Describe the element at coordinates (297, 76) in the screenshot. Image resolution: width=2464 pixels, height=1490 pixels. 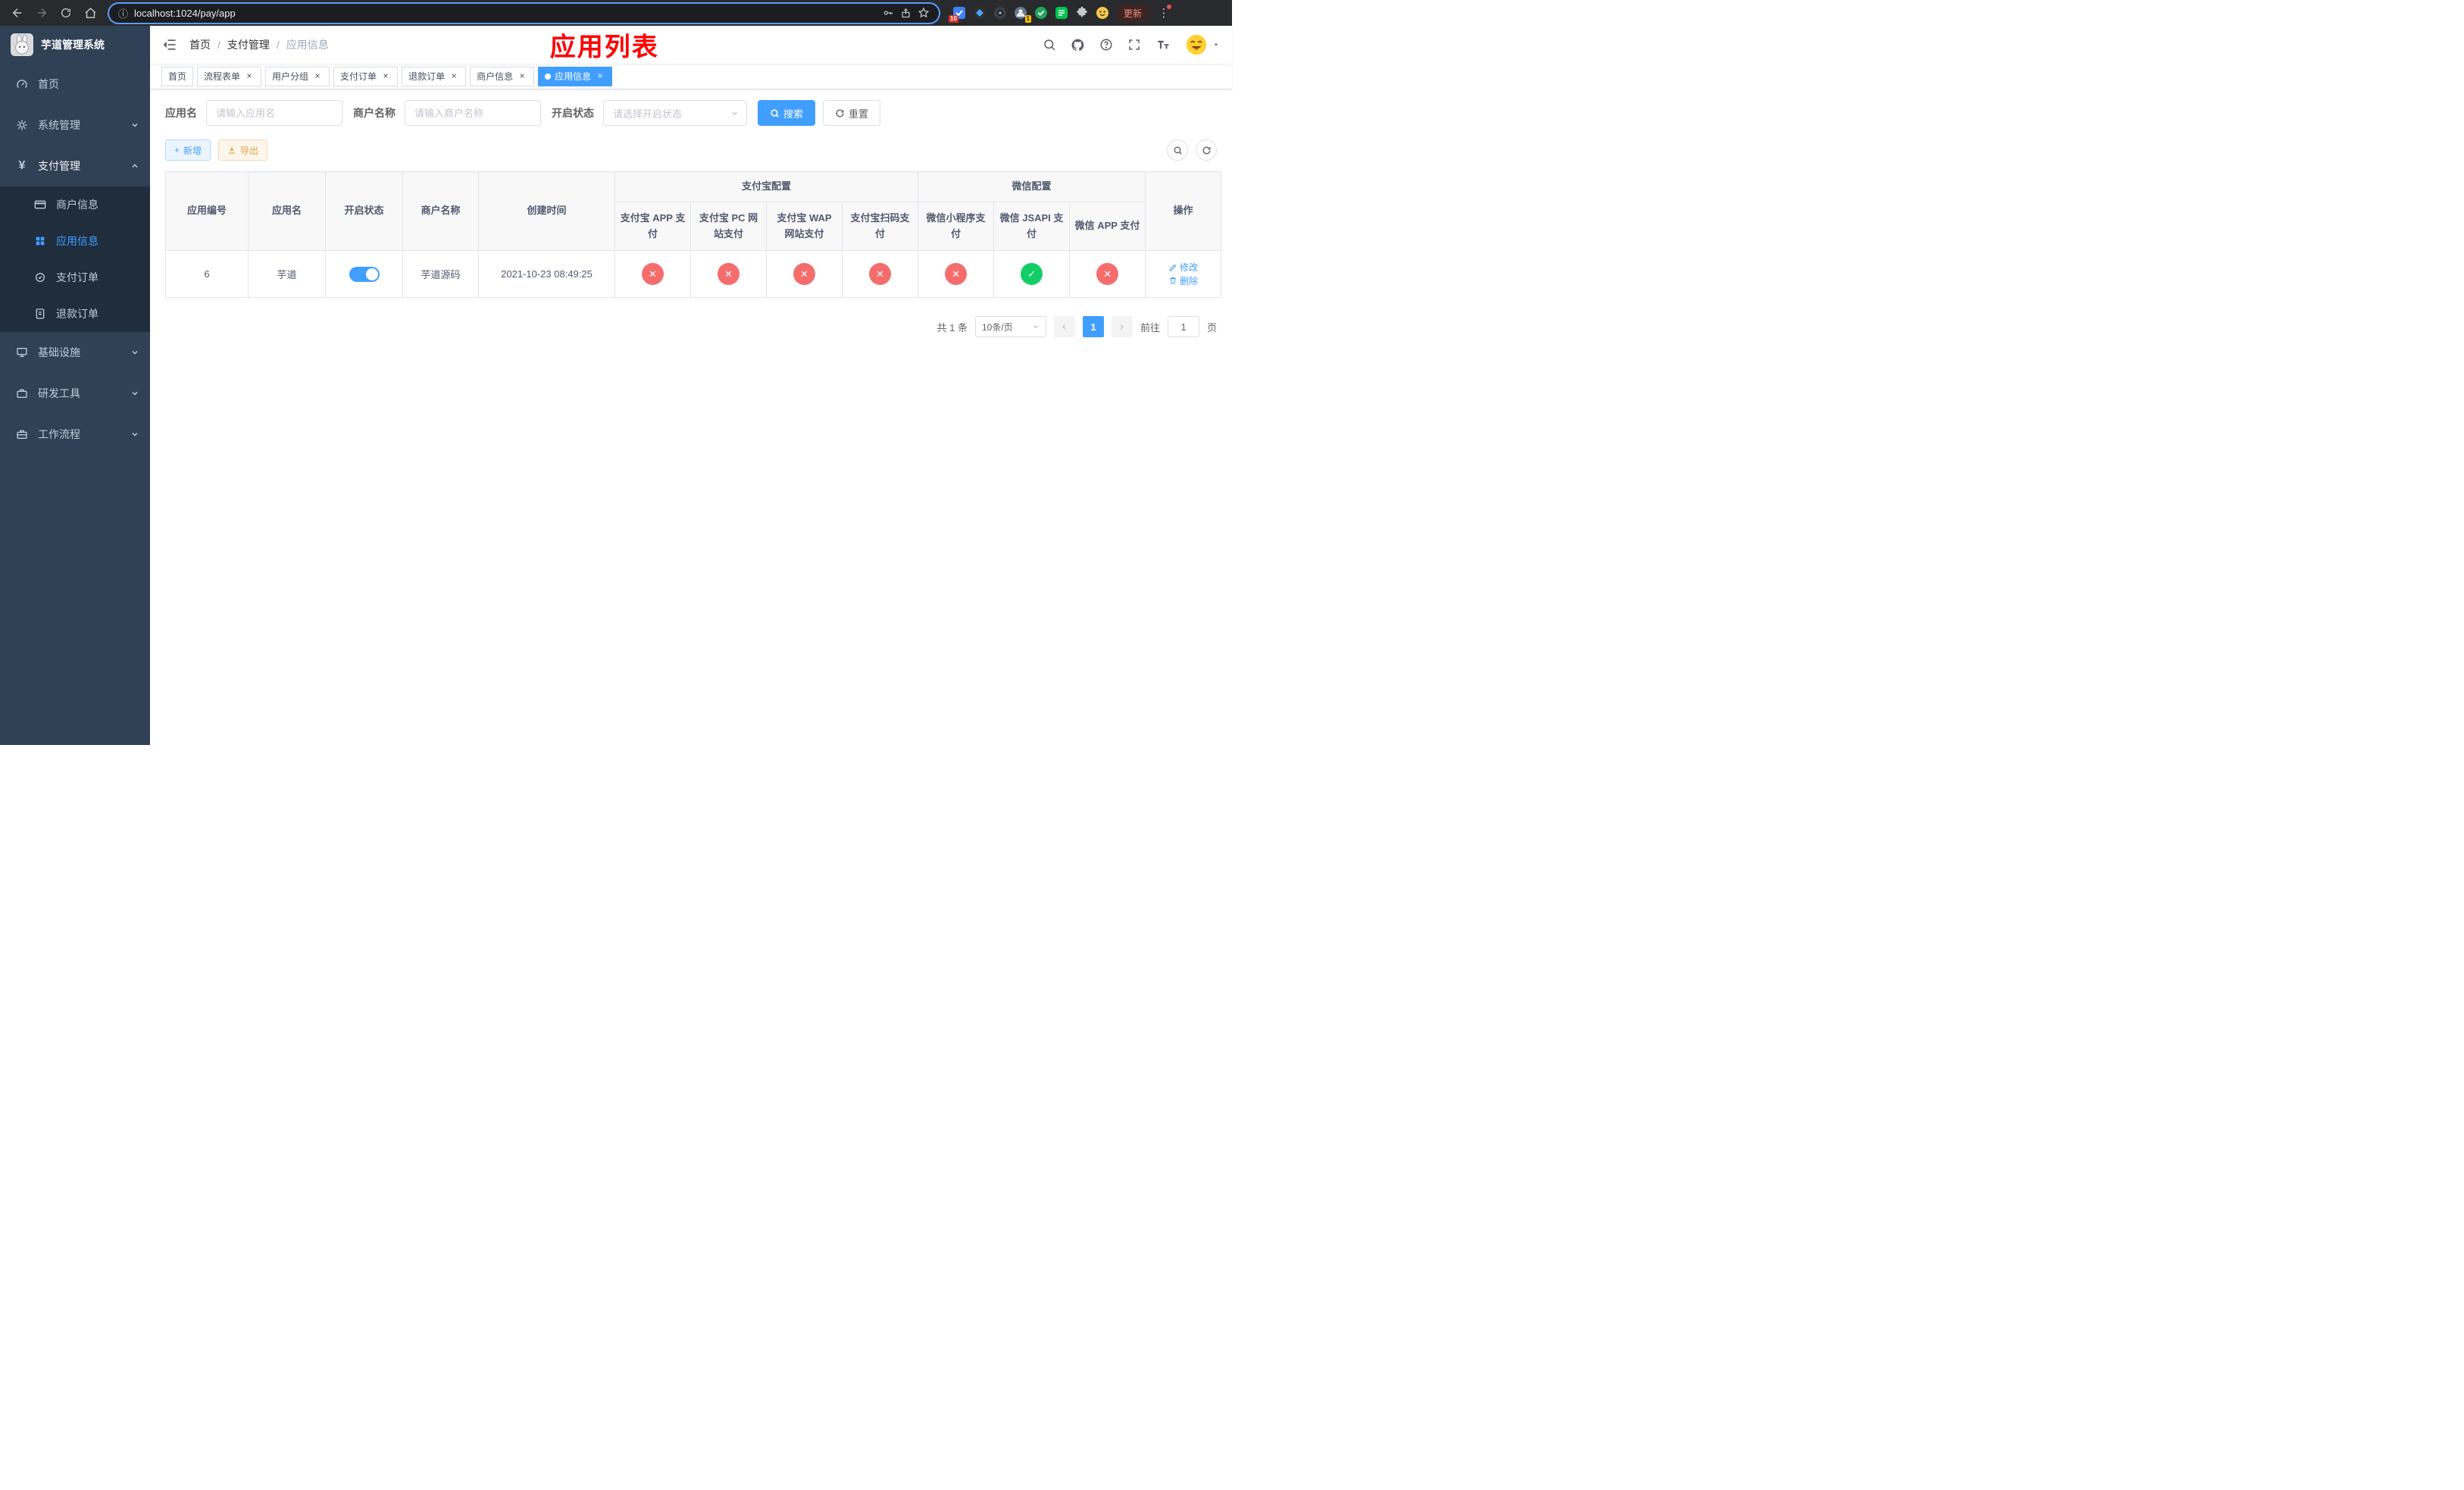
I see `tab-user-group: 用户分组 ×` at that location.